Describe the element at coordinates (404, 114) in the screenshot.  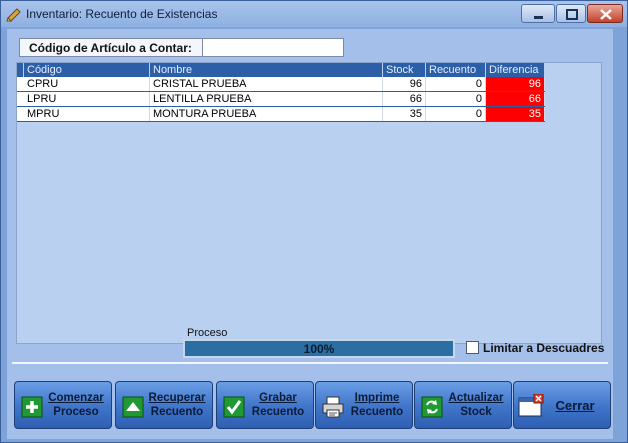
I see `cell-stock: 35` at that location.